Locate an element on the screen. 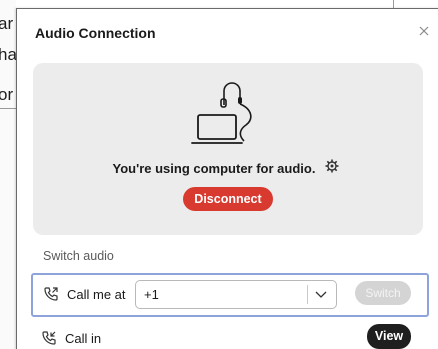  background-text: ar is located at coordinates (7, 23).